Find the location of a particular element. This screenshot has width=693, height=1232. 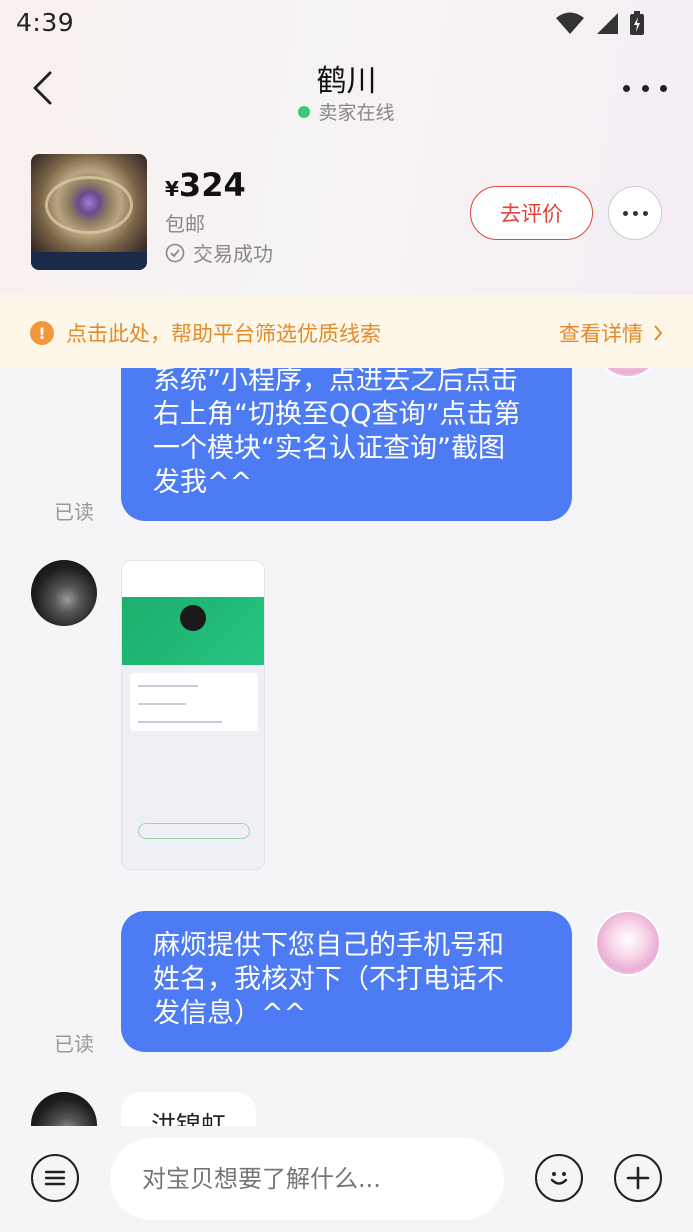

status-bar: 4:39 is located at coordinates (346, 24).